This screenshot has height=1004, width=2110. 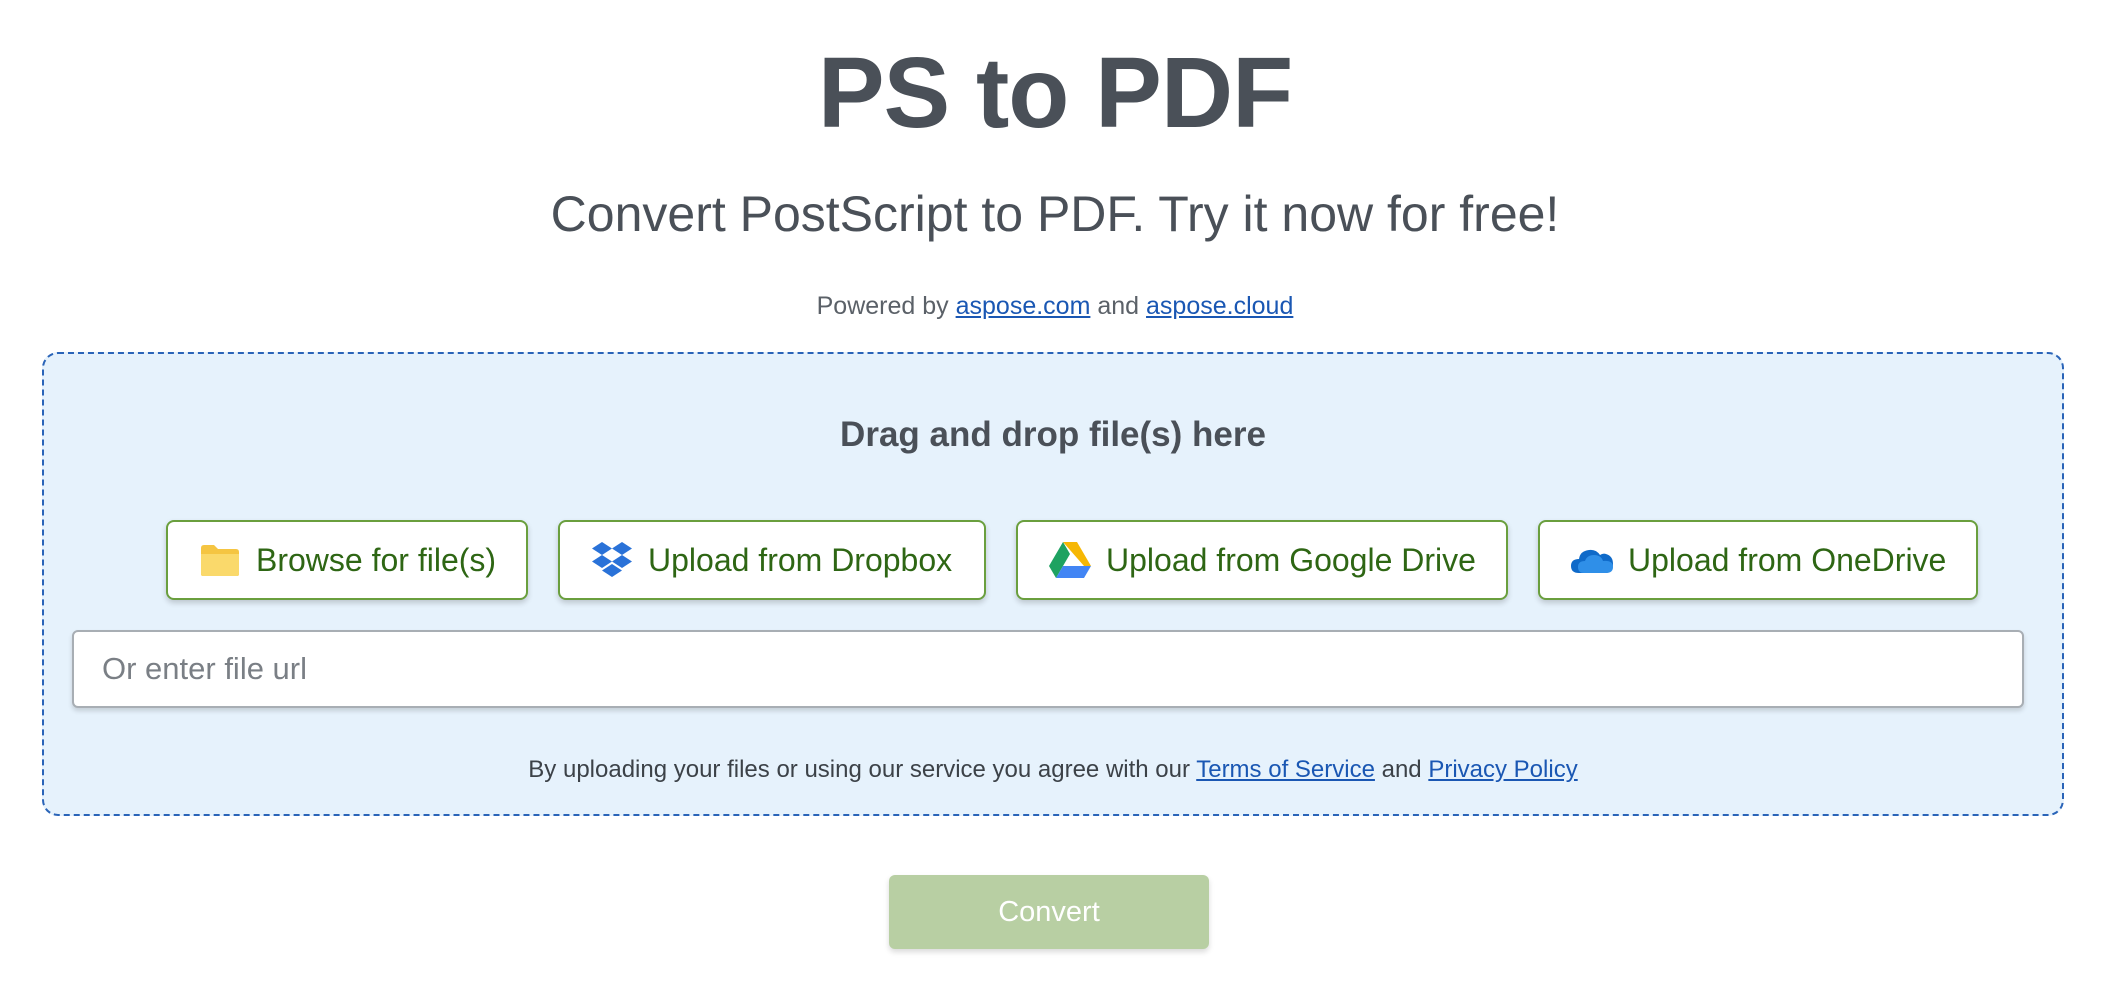 I want to click on convert-button: Convert, so click(x=1049, y=912).